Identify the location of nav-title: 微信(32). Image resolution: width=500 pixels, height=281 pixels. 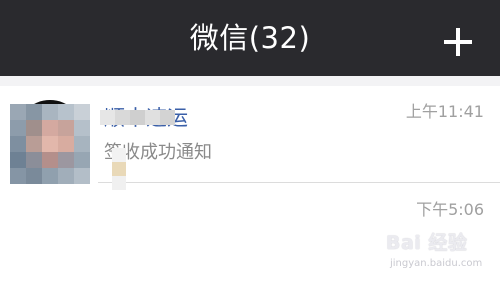
(250, 38).